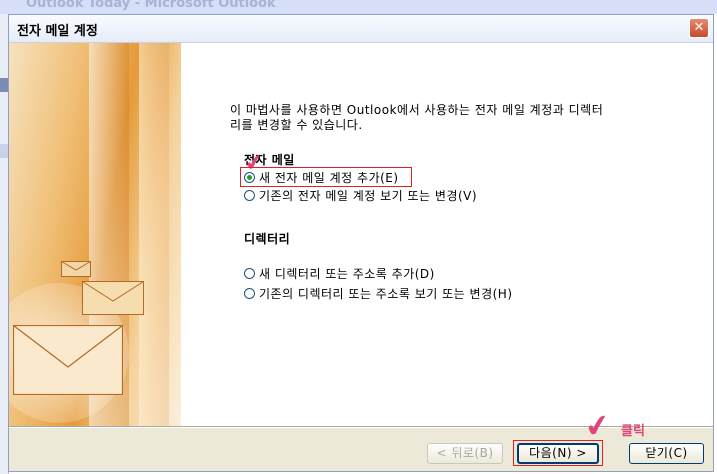  I want to click on radio-add-directory: 새 디렉터리 또는 주소록 추가(D), so click(339, 273).